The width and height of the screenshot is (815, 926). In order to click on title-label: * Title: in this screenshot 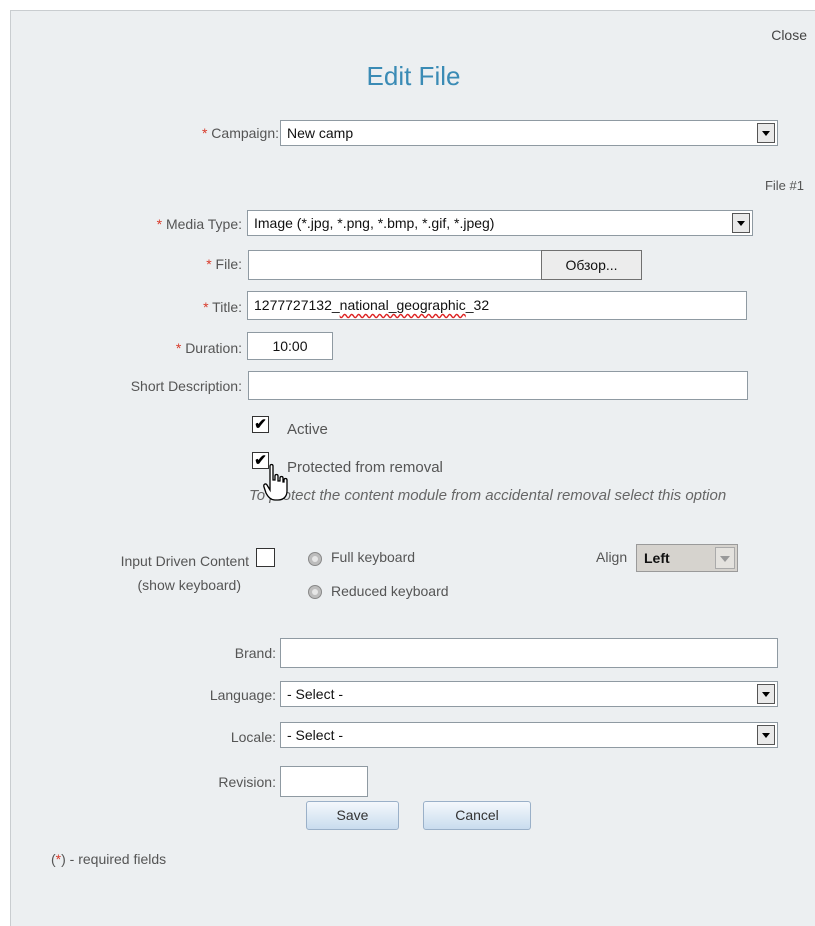, I will do `click(222, 307)`.